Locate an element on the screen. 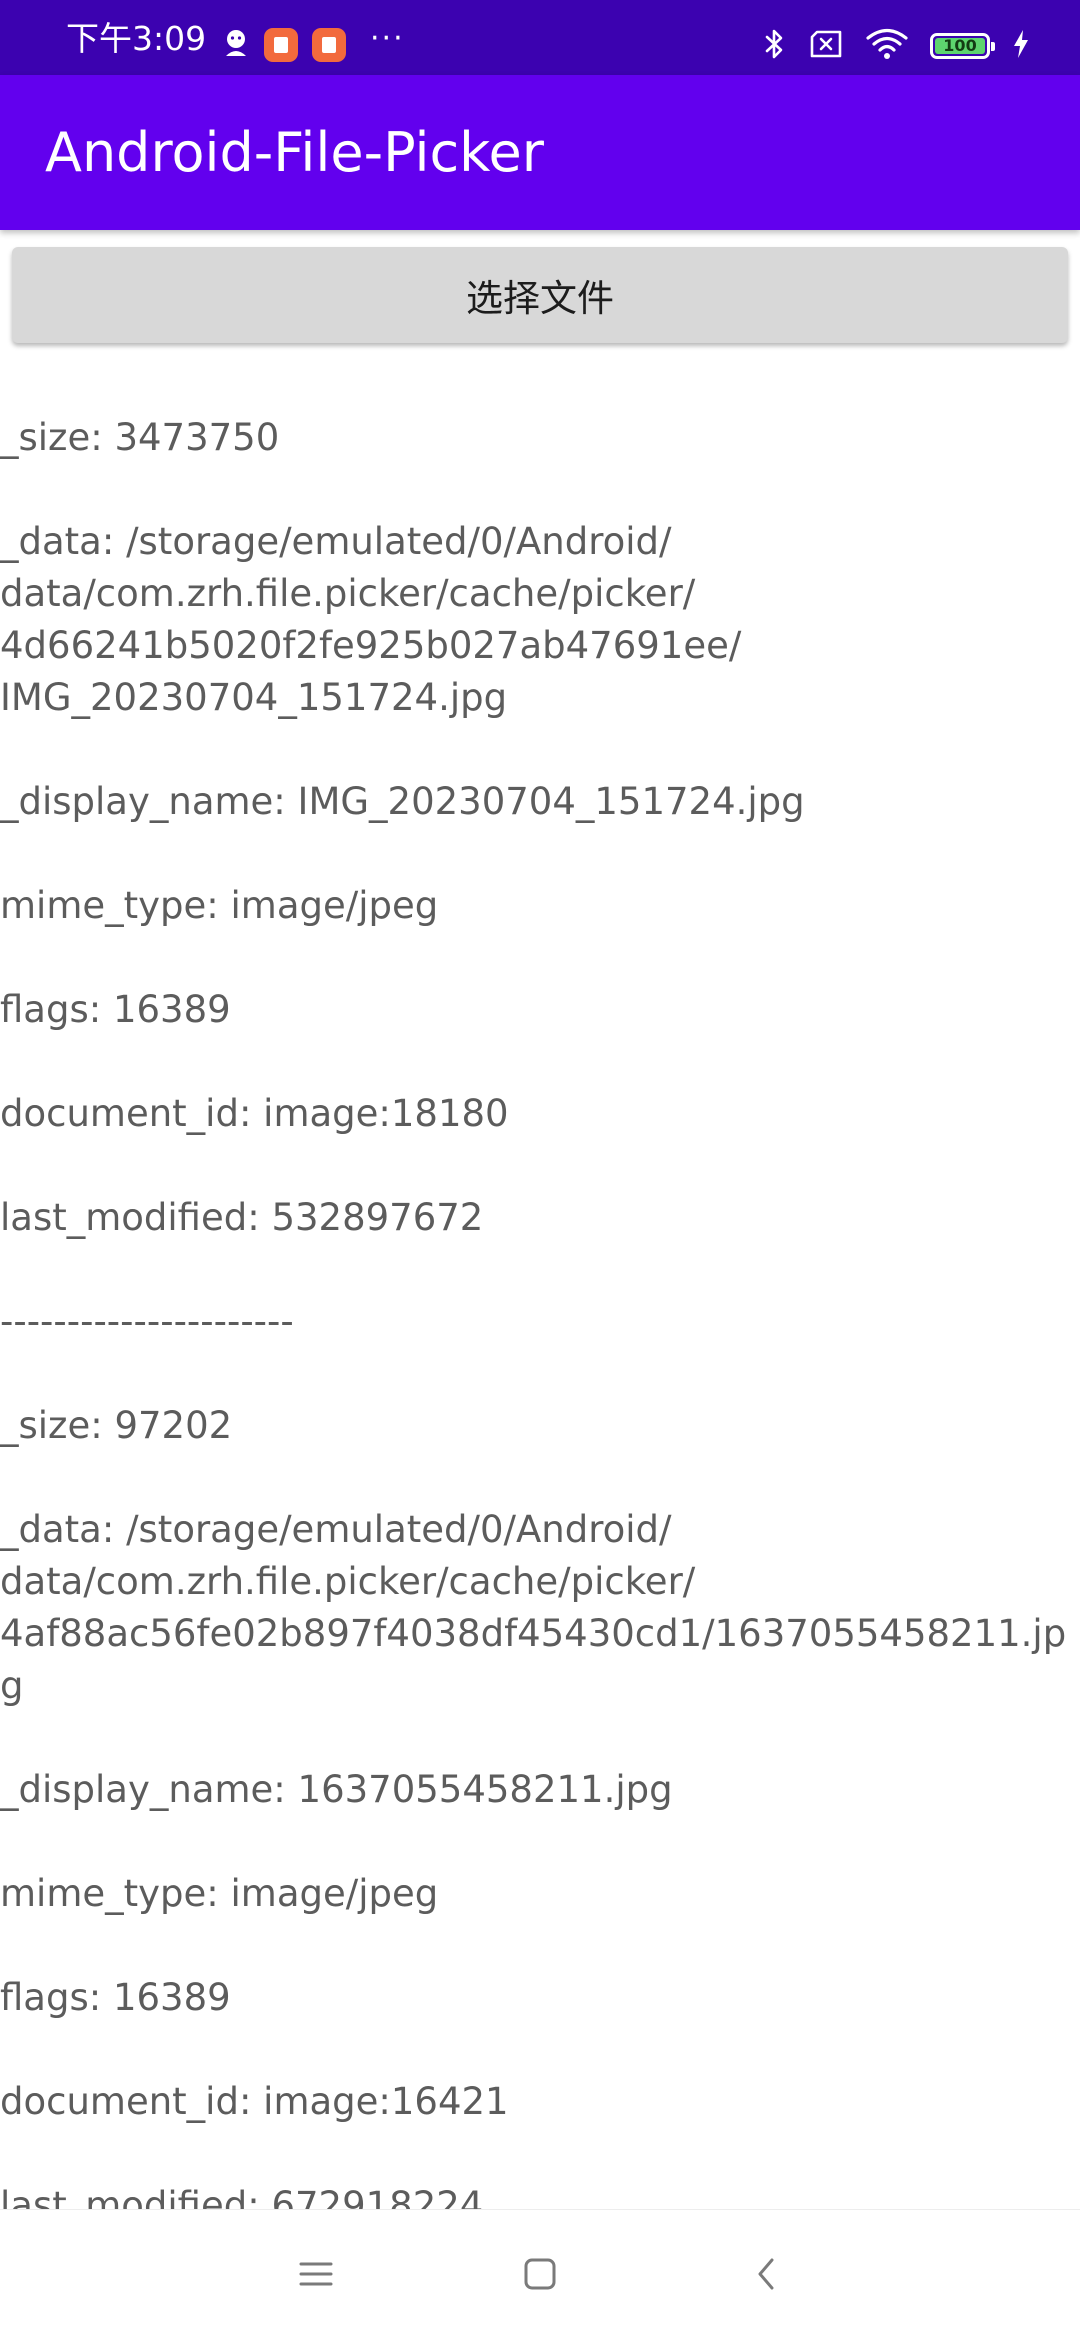 This screenshot has height=2340, width=1080. status-time: 下午3:09 is located at coordinates (136, 38).